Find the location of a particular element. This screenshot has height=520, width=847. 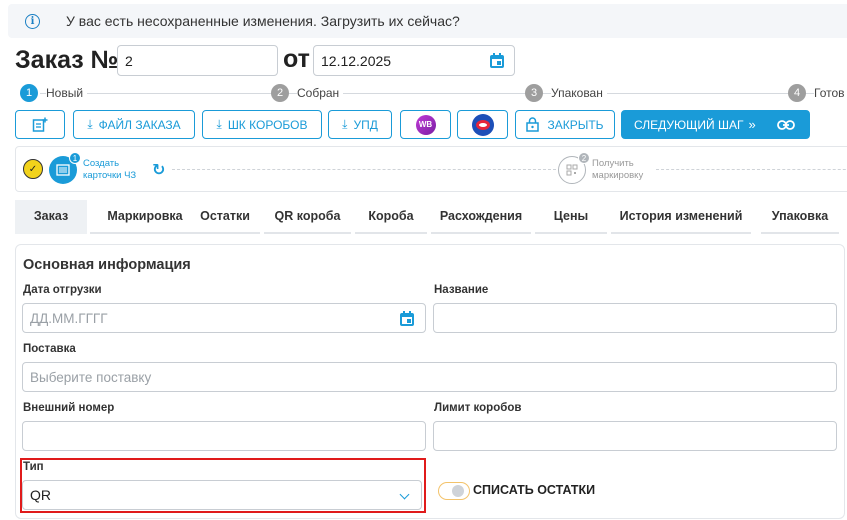

step-number: 4 is located at coordinates (797, 93).